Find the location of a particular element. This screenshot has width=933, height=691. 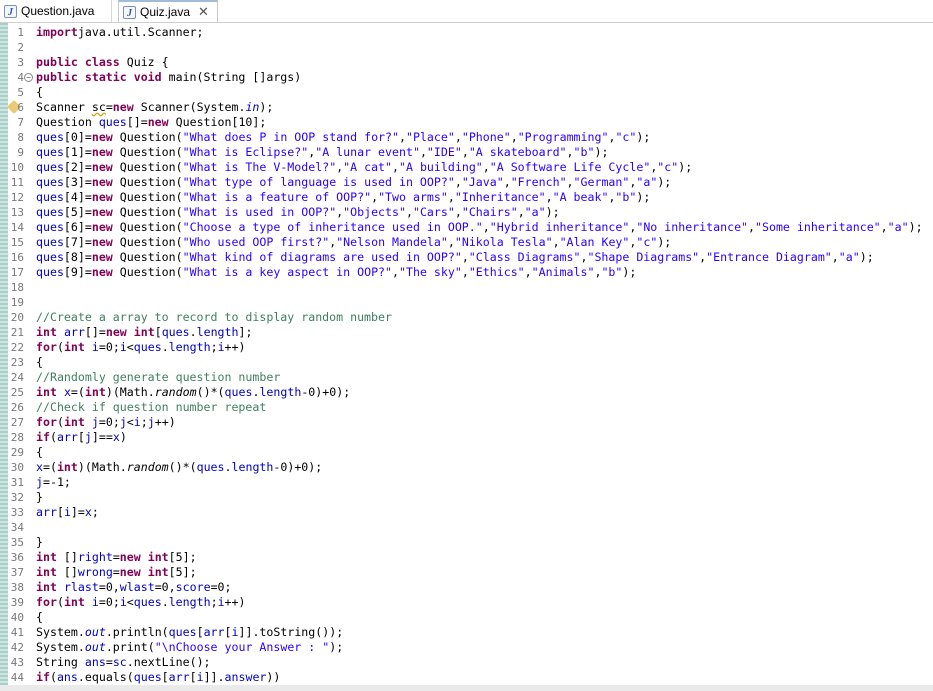

code-line: 44 if(ans.equals(ques[arr[i]].answer)) is located at coordinates (466, 677).